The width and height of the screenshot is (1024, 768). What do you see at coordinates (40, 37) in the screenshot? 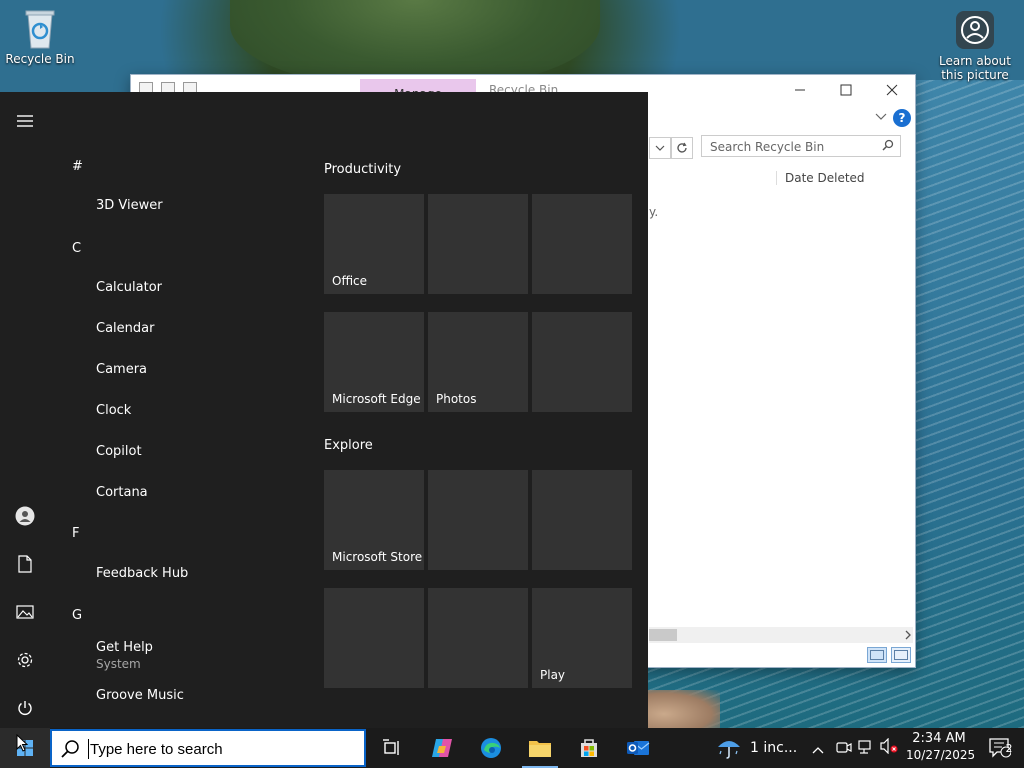
I see `desktop-icon-recycle-bin: Recycle Bin` at bounding box center [40, 37].